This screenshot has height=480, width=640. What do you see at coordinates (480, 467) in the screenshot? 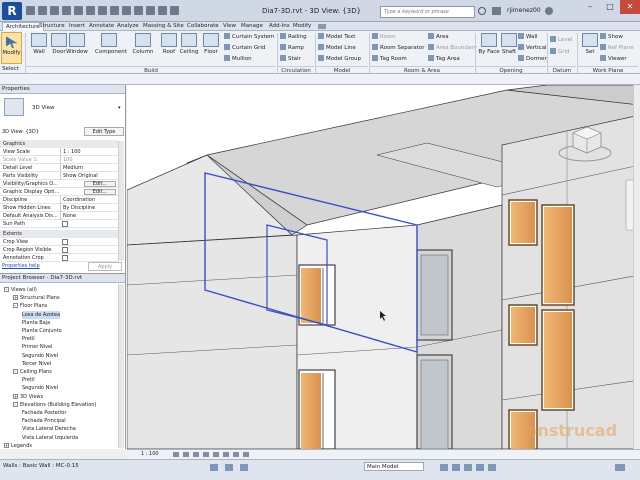
I see `select-by-face-icon` at bounding box center [480, 467].